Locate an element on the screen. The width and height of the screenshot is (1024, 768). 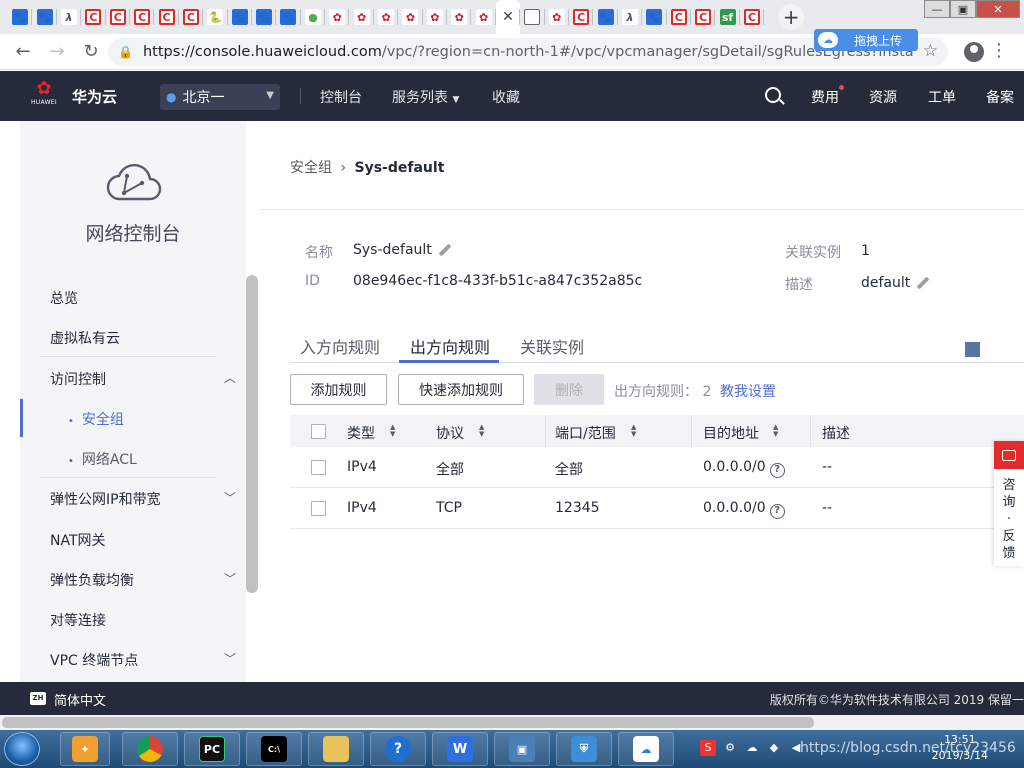
back-icon: ← is located at coordinates (23, 51).